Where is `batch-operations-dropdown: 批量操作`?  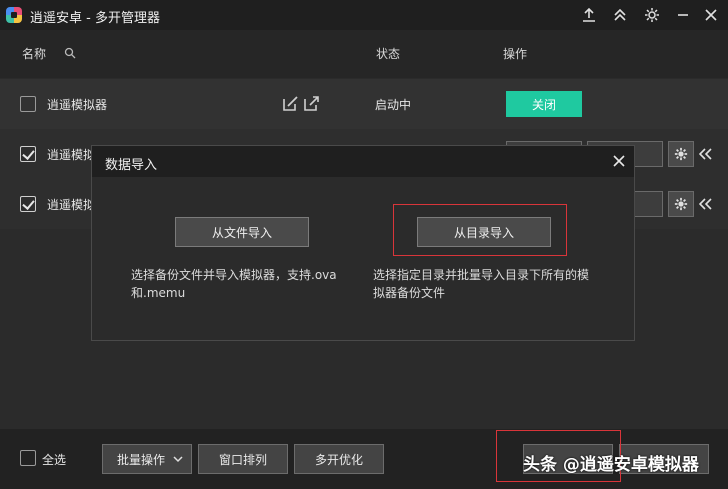
batch-operations-dropdown: 批量操作 is located at coordinates (147, 459).